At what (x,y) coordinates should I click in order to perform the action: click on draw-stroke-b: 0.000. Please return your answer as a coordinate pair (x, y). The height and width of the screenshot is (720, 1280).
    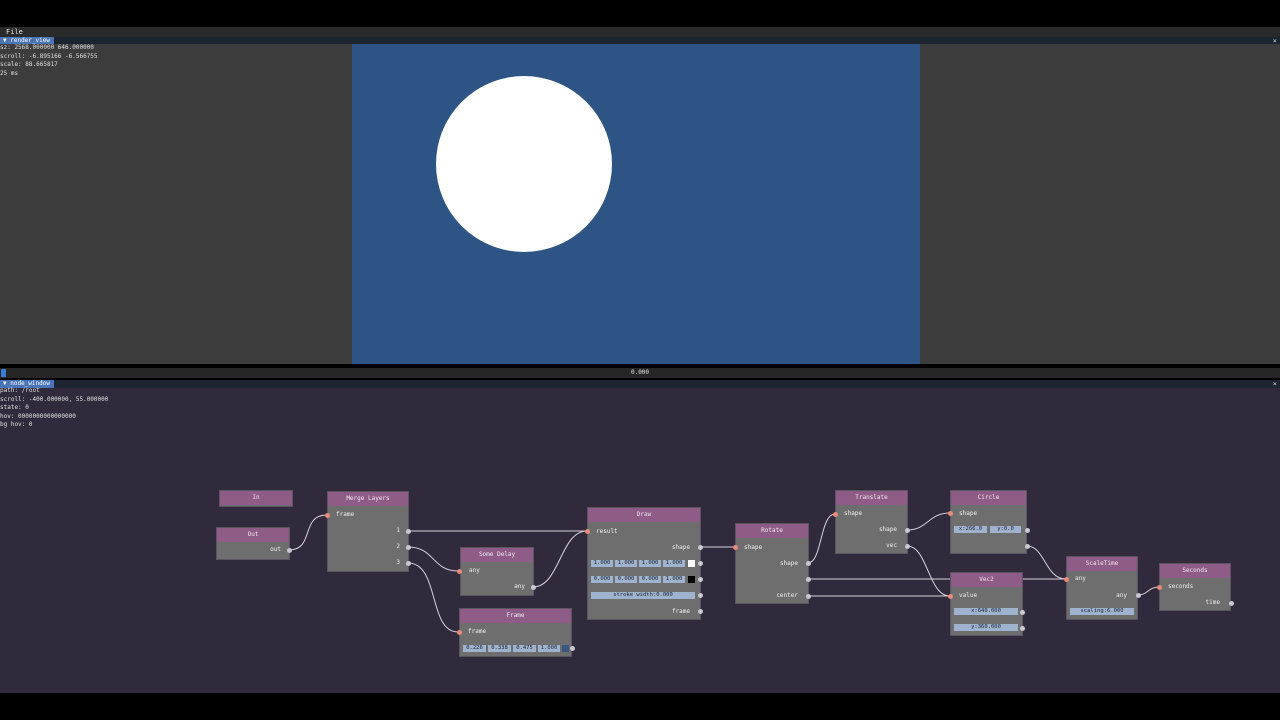
    Looking at the image, I should click on (650, 579).